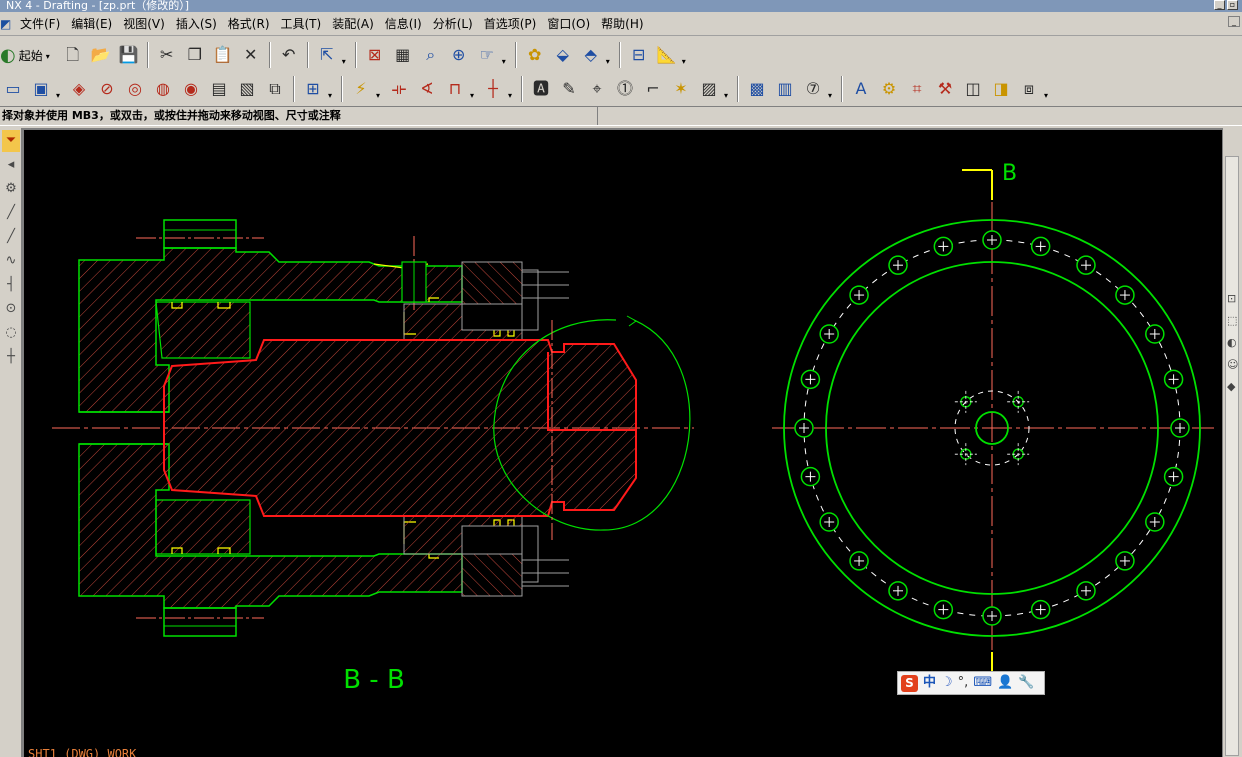 This screenshot has height=757, width=1242. What do you see at coordinates (403, 55) in the screenshot?
I see `zoom-window-icon: ▦` at bounding box center [403, 55].